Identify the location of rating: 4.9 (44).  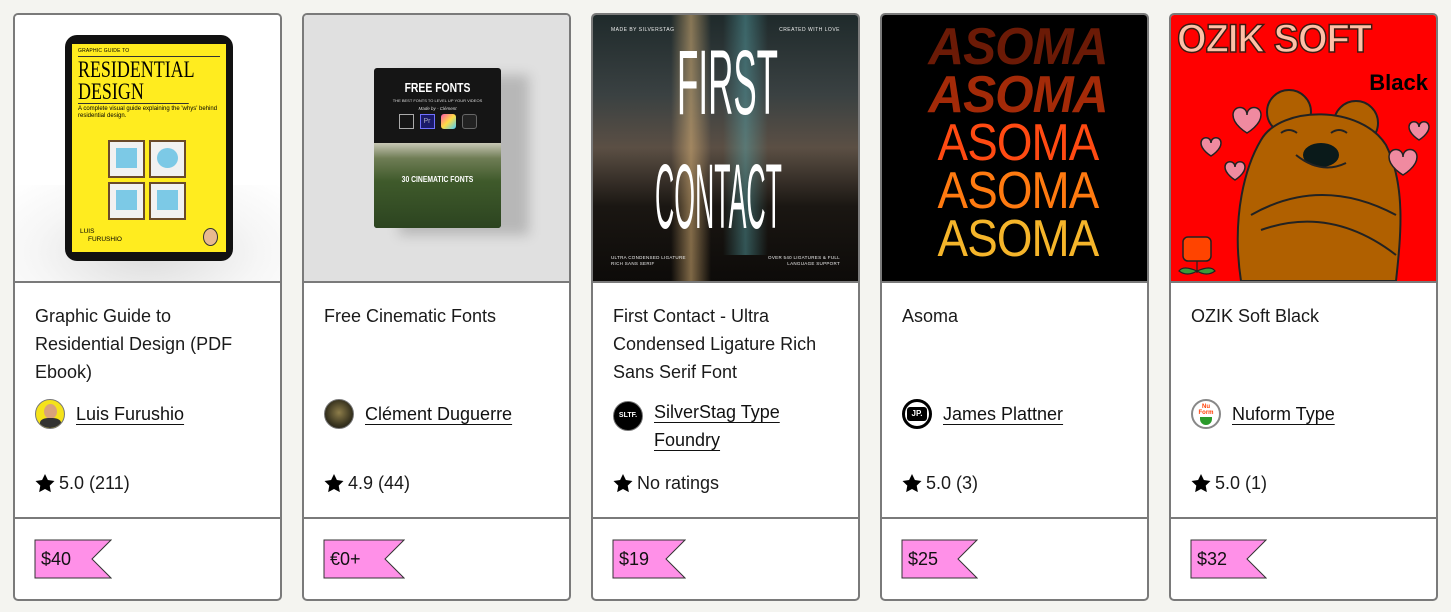
(367, 483).